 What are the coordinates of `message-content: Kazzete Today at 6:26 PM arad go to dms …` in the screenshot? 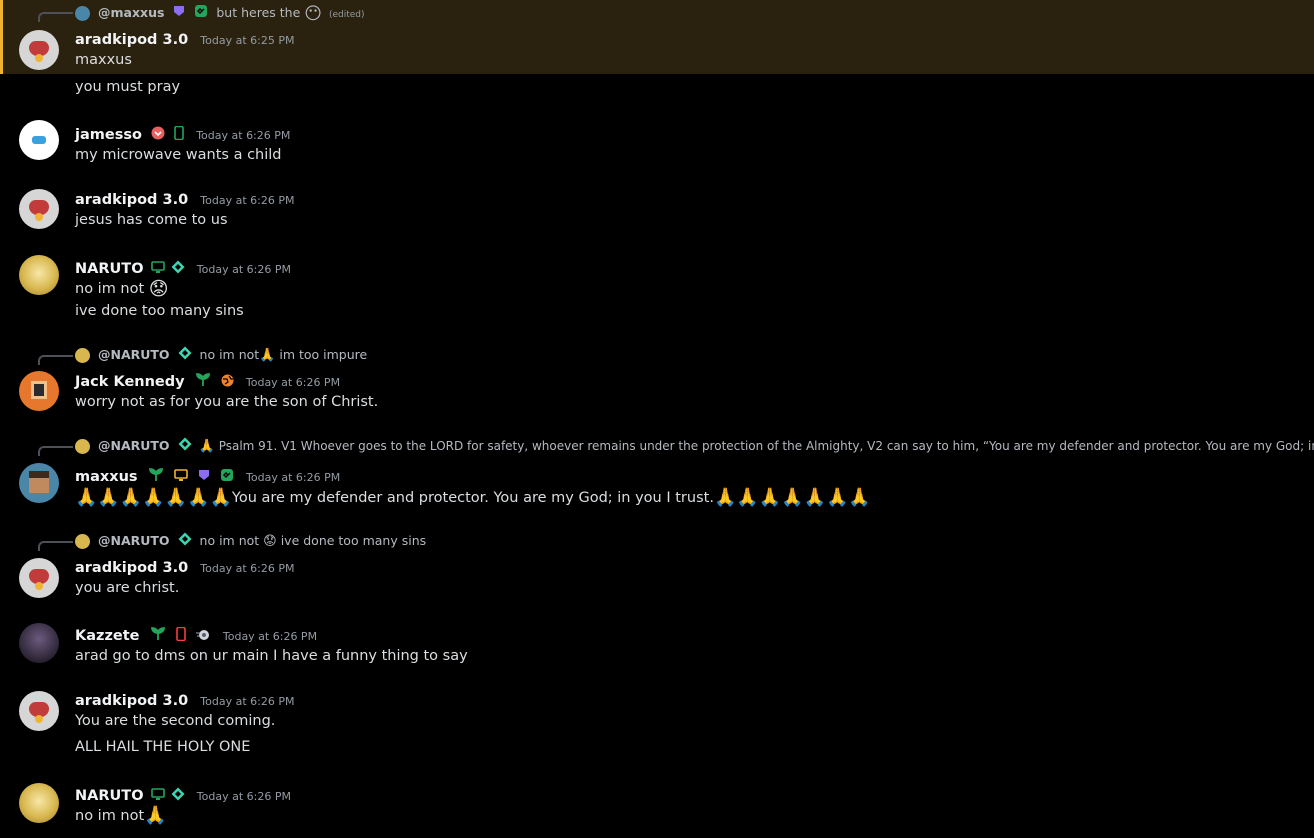 It's located at (271, 646).